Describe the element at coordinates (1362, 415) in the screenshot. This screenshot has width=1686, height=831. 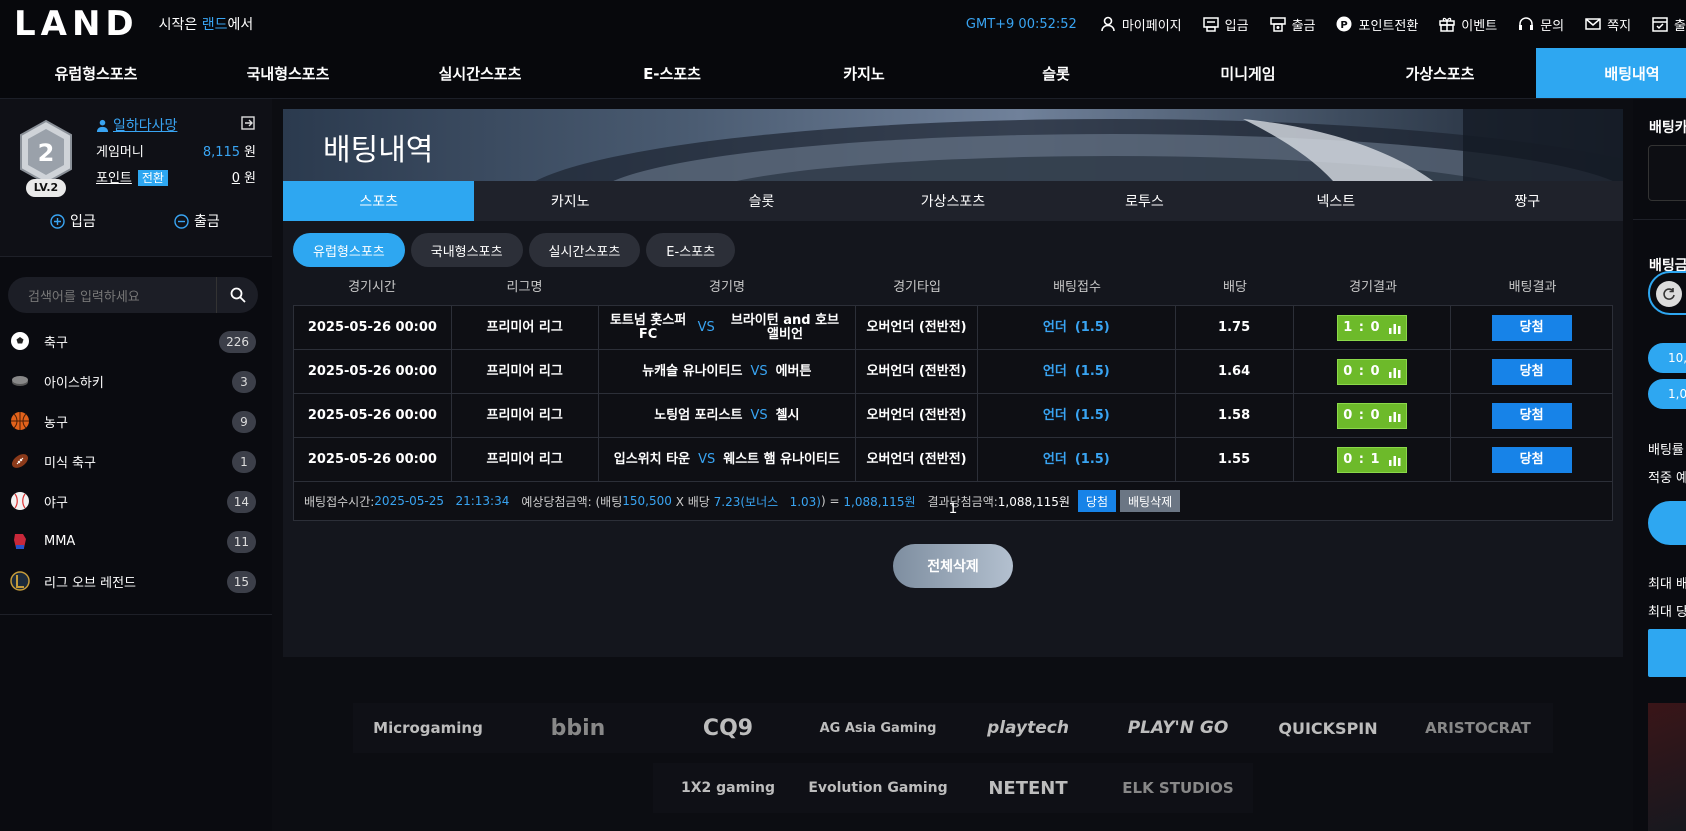
I see `score-text: 0` at that location.